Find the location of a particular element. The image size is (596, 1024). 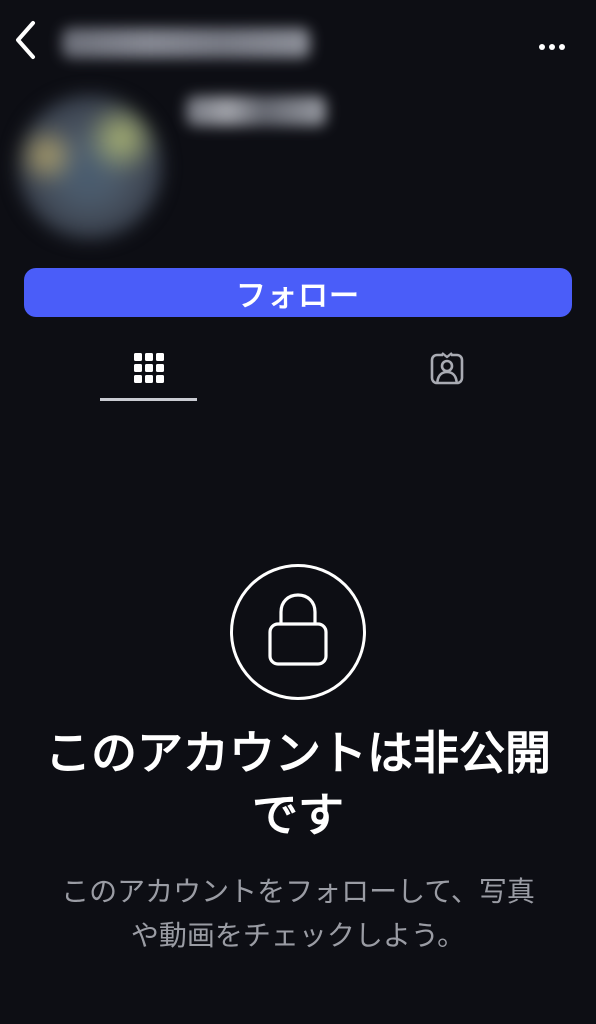

more-options-button is located at coordinates (552, 45).